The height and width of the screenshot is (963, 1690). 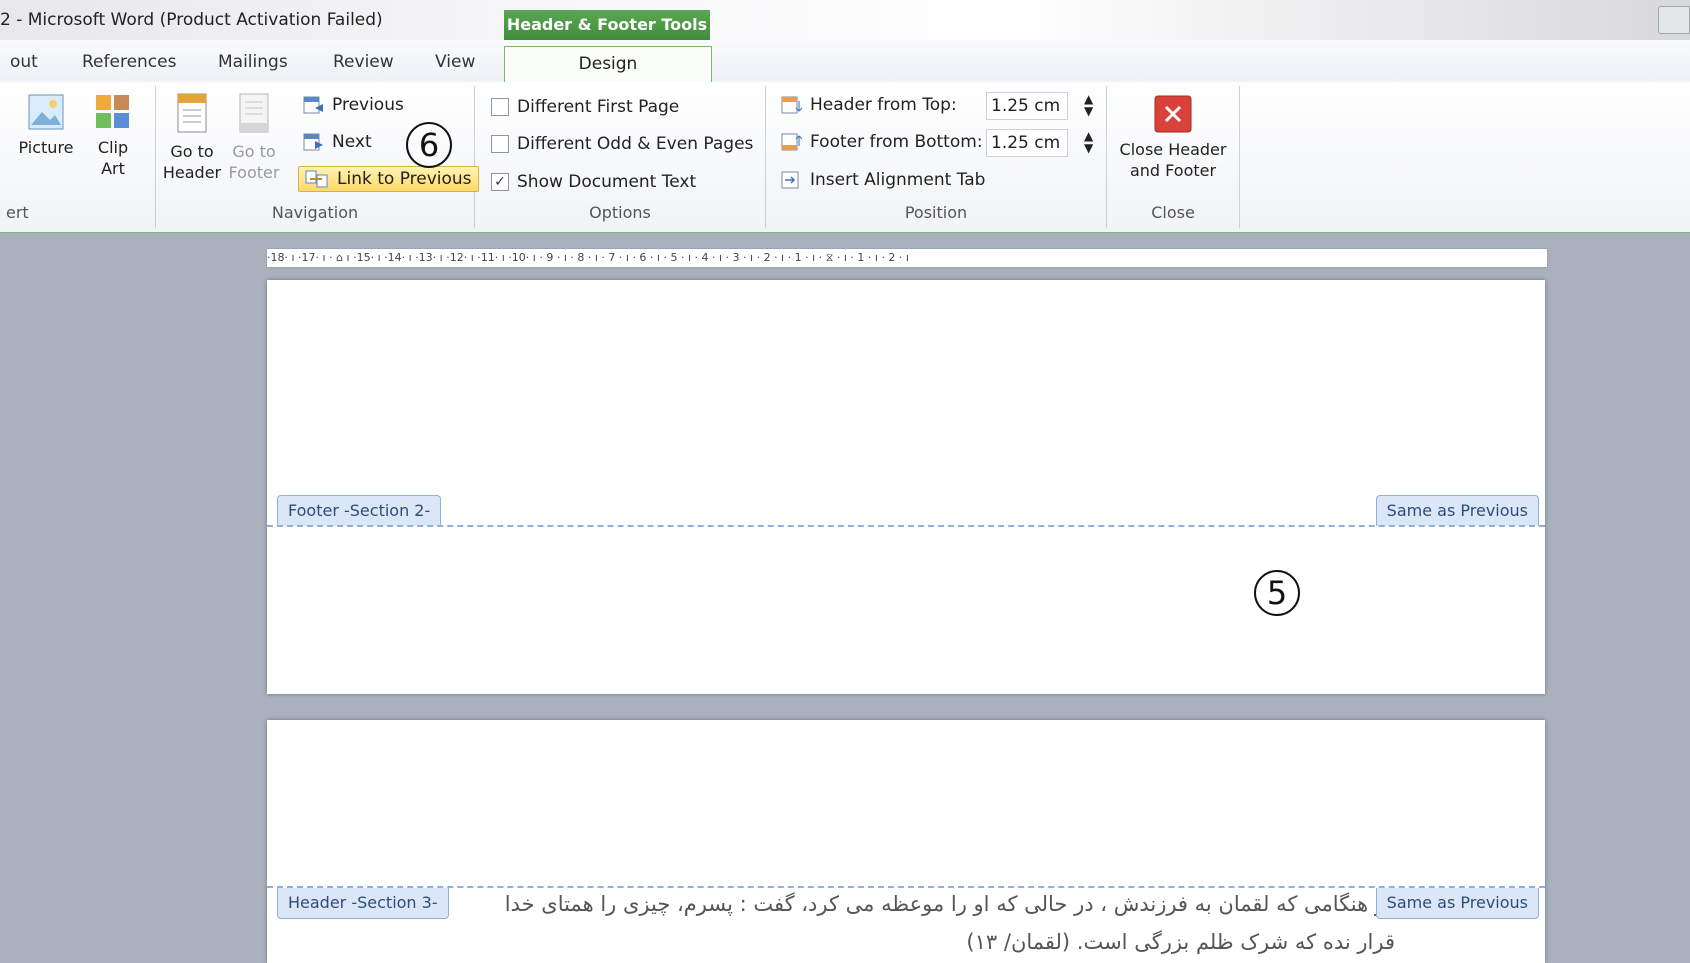 What do you see at coordinates (113, 147) in the screenshot?
I see `clip-art-label-1: Clip` at bounding box center [113, 147].